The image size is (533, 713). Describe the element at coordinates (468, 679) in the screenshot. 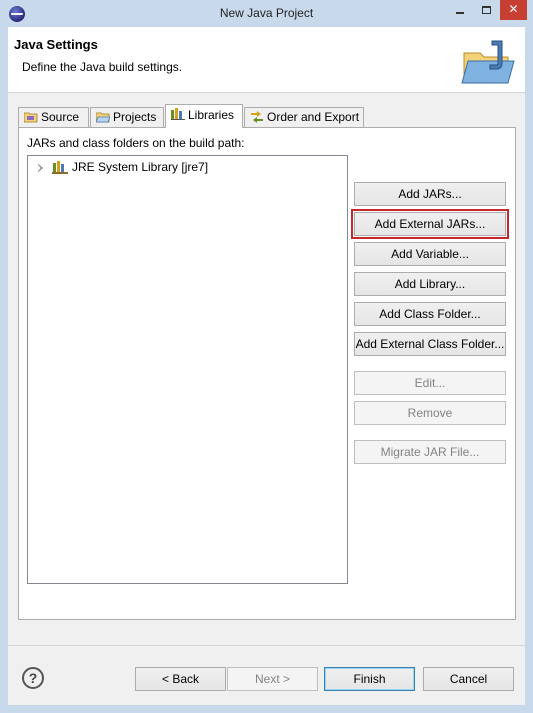

I see `cancel-button: Cancel` at that location.